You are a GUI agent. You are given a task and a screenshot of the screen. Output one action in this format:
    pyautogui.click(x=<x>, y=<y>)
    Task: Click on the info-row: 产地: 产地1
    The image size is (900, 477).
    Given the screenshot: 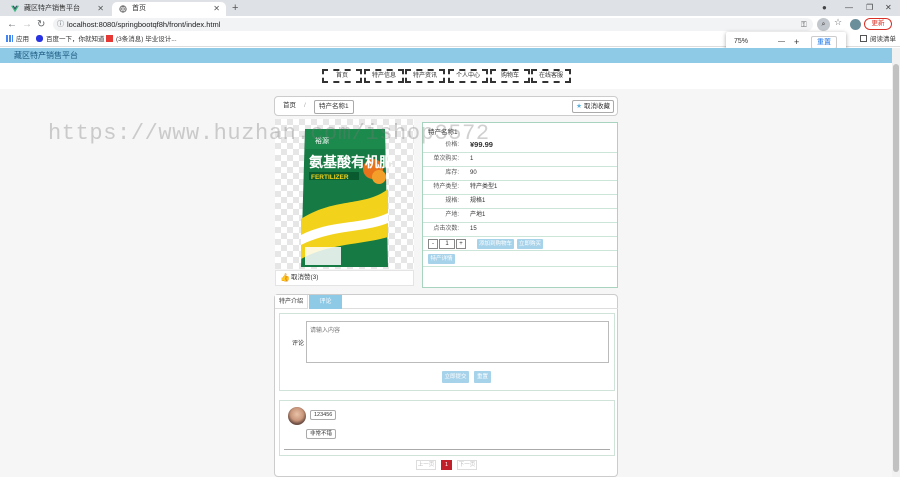 What is the action you would take?
    pyautogui.click(x=520, y=216)
    